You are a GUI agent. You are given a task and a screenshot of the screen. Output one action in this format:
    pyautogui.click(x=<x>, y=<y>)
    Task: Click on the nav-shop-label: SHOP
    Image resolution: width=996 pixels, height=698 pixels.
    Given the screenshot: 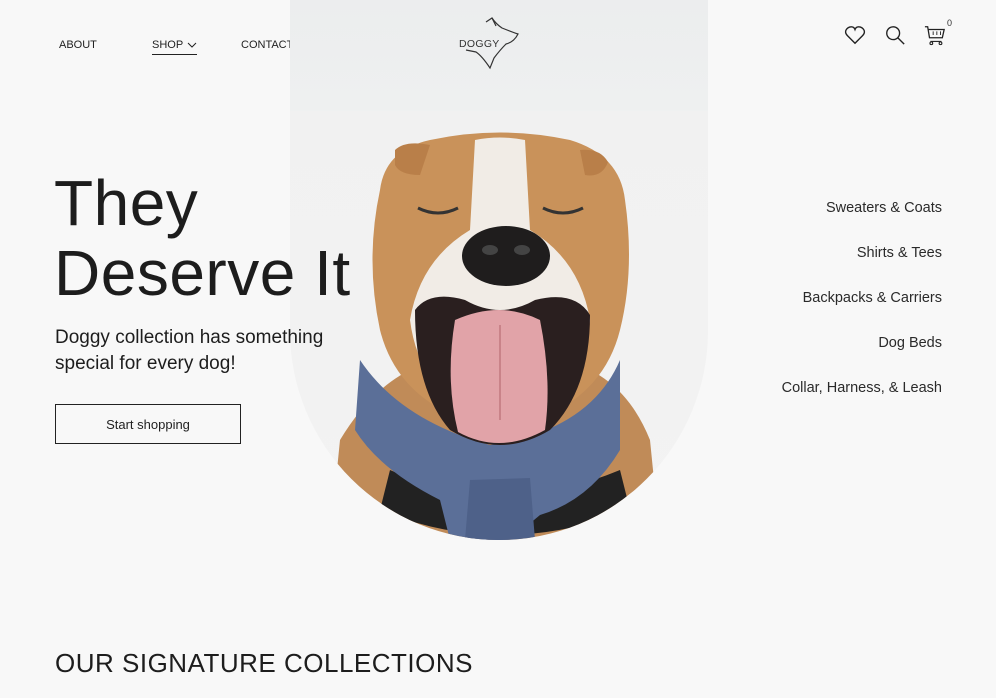 What is the action you would take?
    pyautogui.click(x=168, y=45)
    